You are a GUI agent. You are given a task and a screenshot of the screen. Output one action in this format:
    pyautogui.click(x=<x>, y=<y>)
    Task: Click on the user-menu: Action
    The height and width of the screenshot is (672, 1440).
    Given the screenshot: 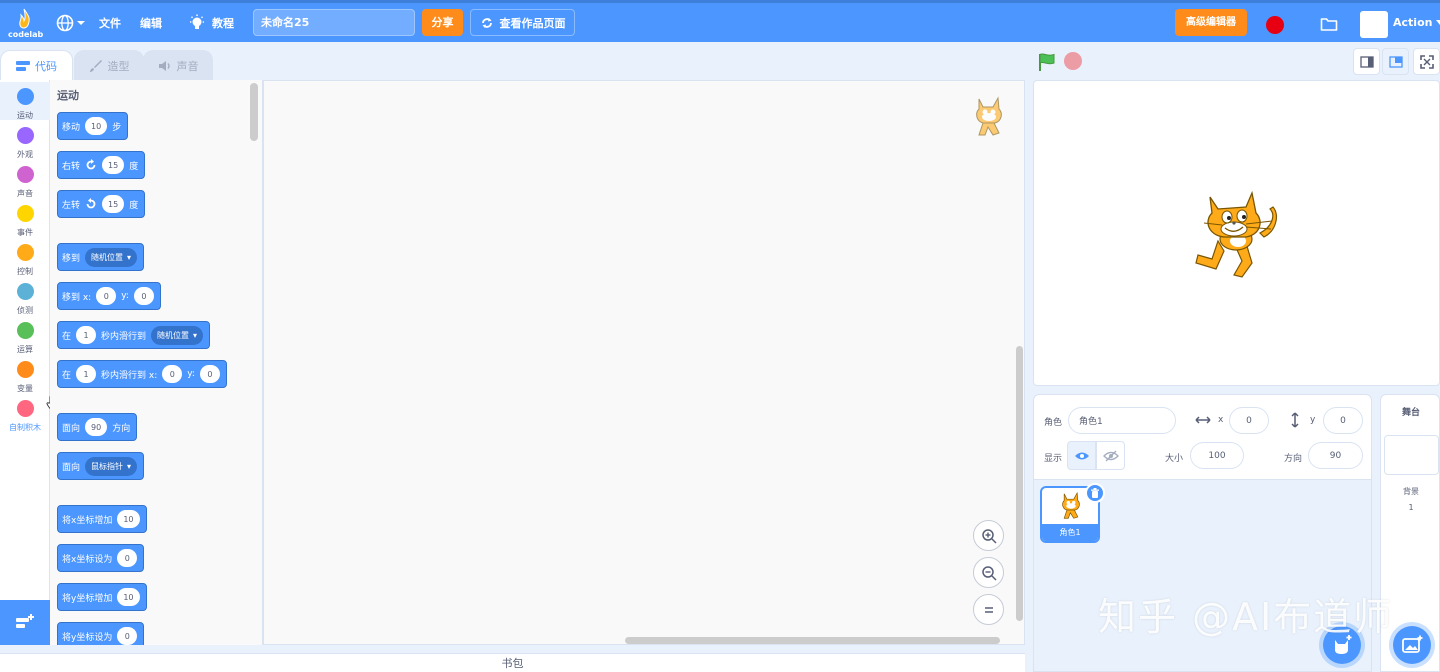 What is the action you would take?
    pyautogui.click(x=1416, y=22)
    